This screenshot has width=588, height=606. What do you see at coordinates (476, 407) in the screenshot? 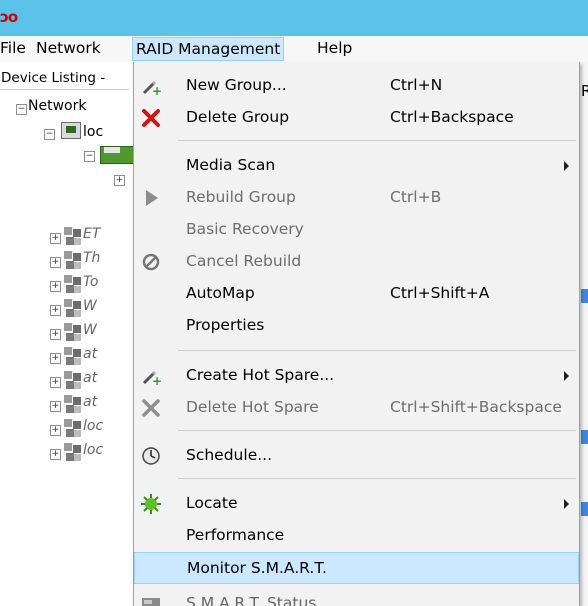
I see `menu-item-delete-hot-spare-shortcut: Ctrl+Shift+Backspace` at bounding box center [476, 407].